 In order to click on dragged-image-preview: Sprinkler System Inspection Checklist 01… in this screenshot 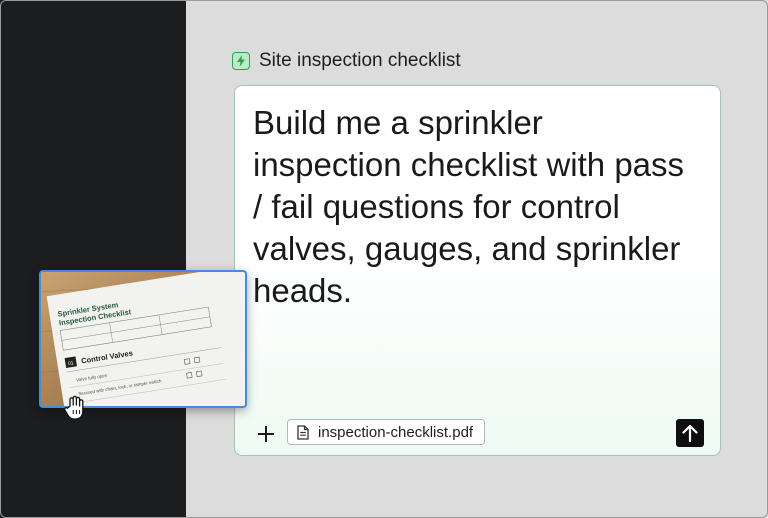, I will do `click(143, 339)`.